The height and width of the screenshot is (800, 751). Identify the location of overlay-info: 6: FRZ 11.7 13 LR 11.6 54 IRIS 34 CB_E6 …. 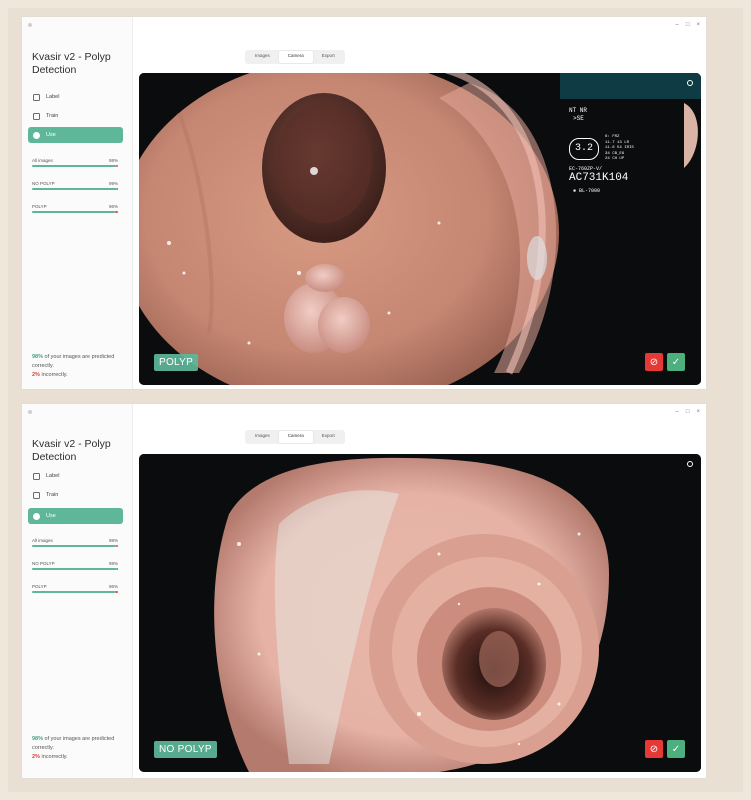
(619, 148).